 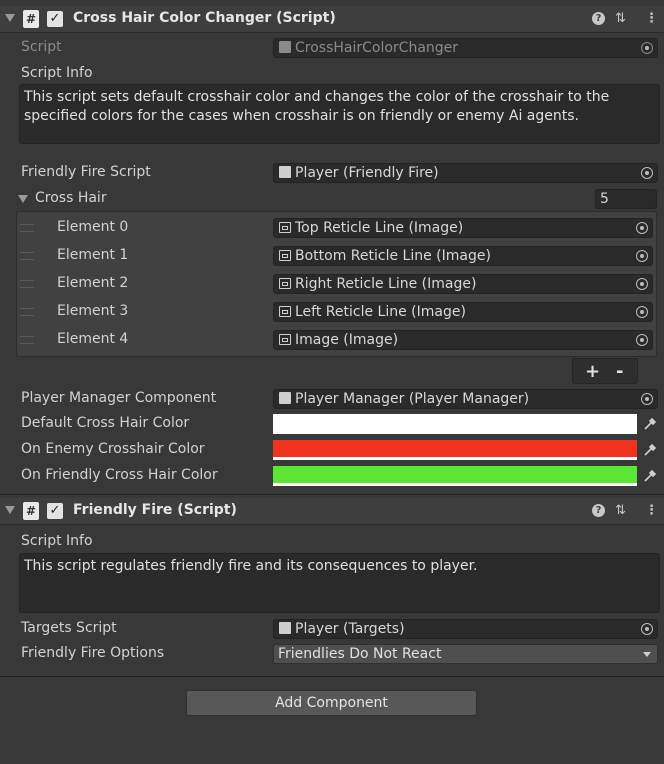 What do you see at coordinates (69, 628) in the screenshot?
I see `targets-script-label: Targets Script` at bounding box center [69, 628].